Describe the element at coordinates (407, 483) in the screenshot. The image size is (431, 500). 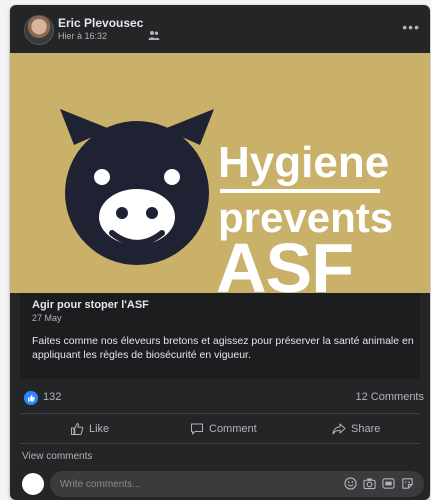
I see `sticker-icon` at that location.